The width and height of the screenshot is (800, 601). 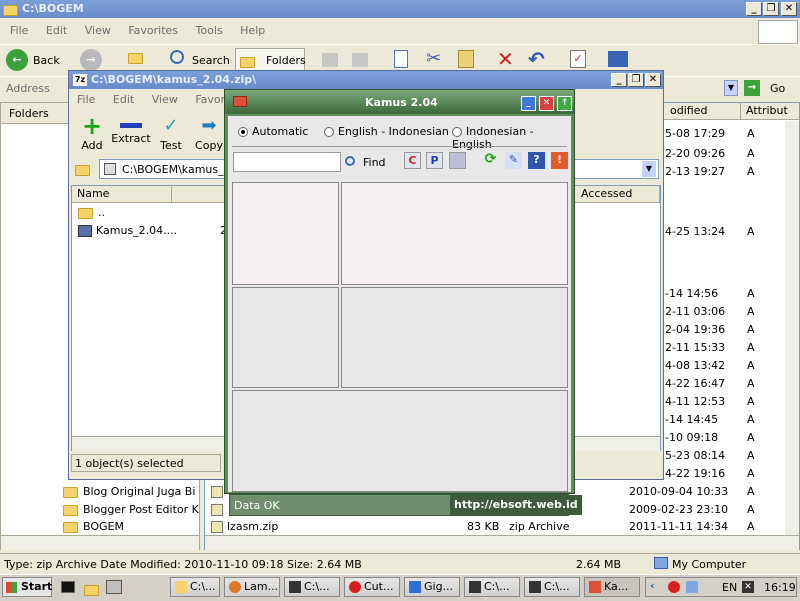 I want to click on app-quicklaunch-icon, so click(x=114, y=587).